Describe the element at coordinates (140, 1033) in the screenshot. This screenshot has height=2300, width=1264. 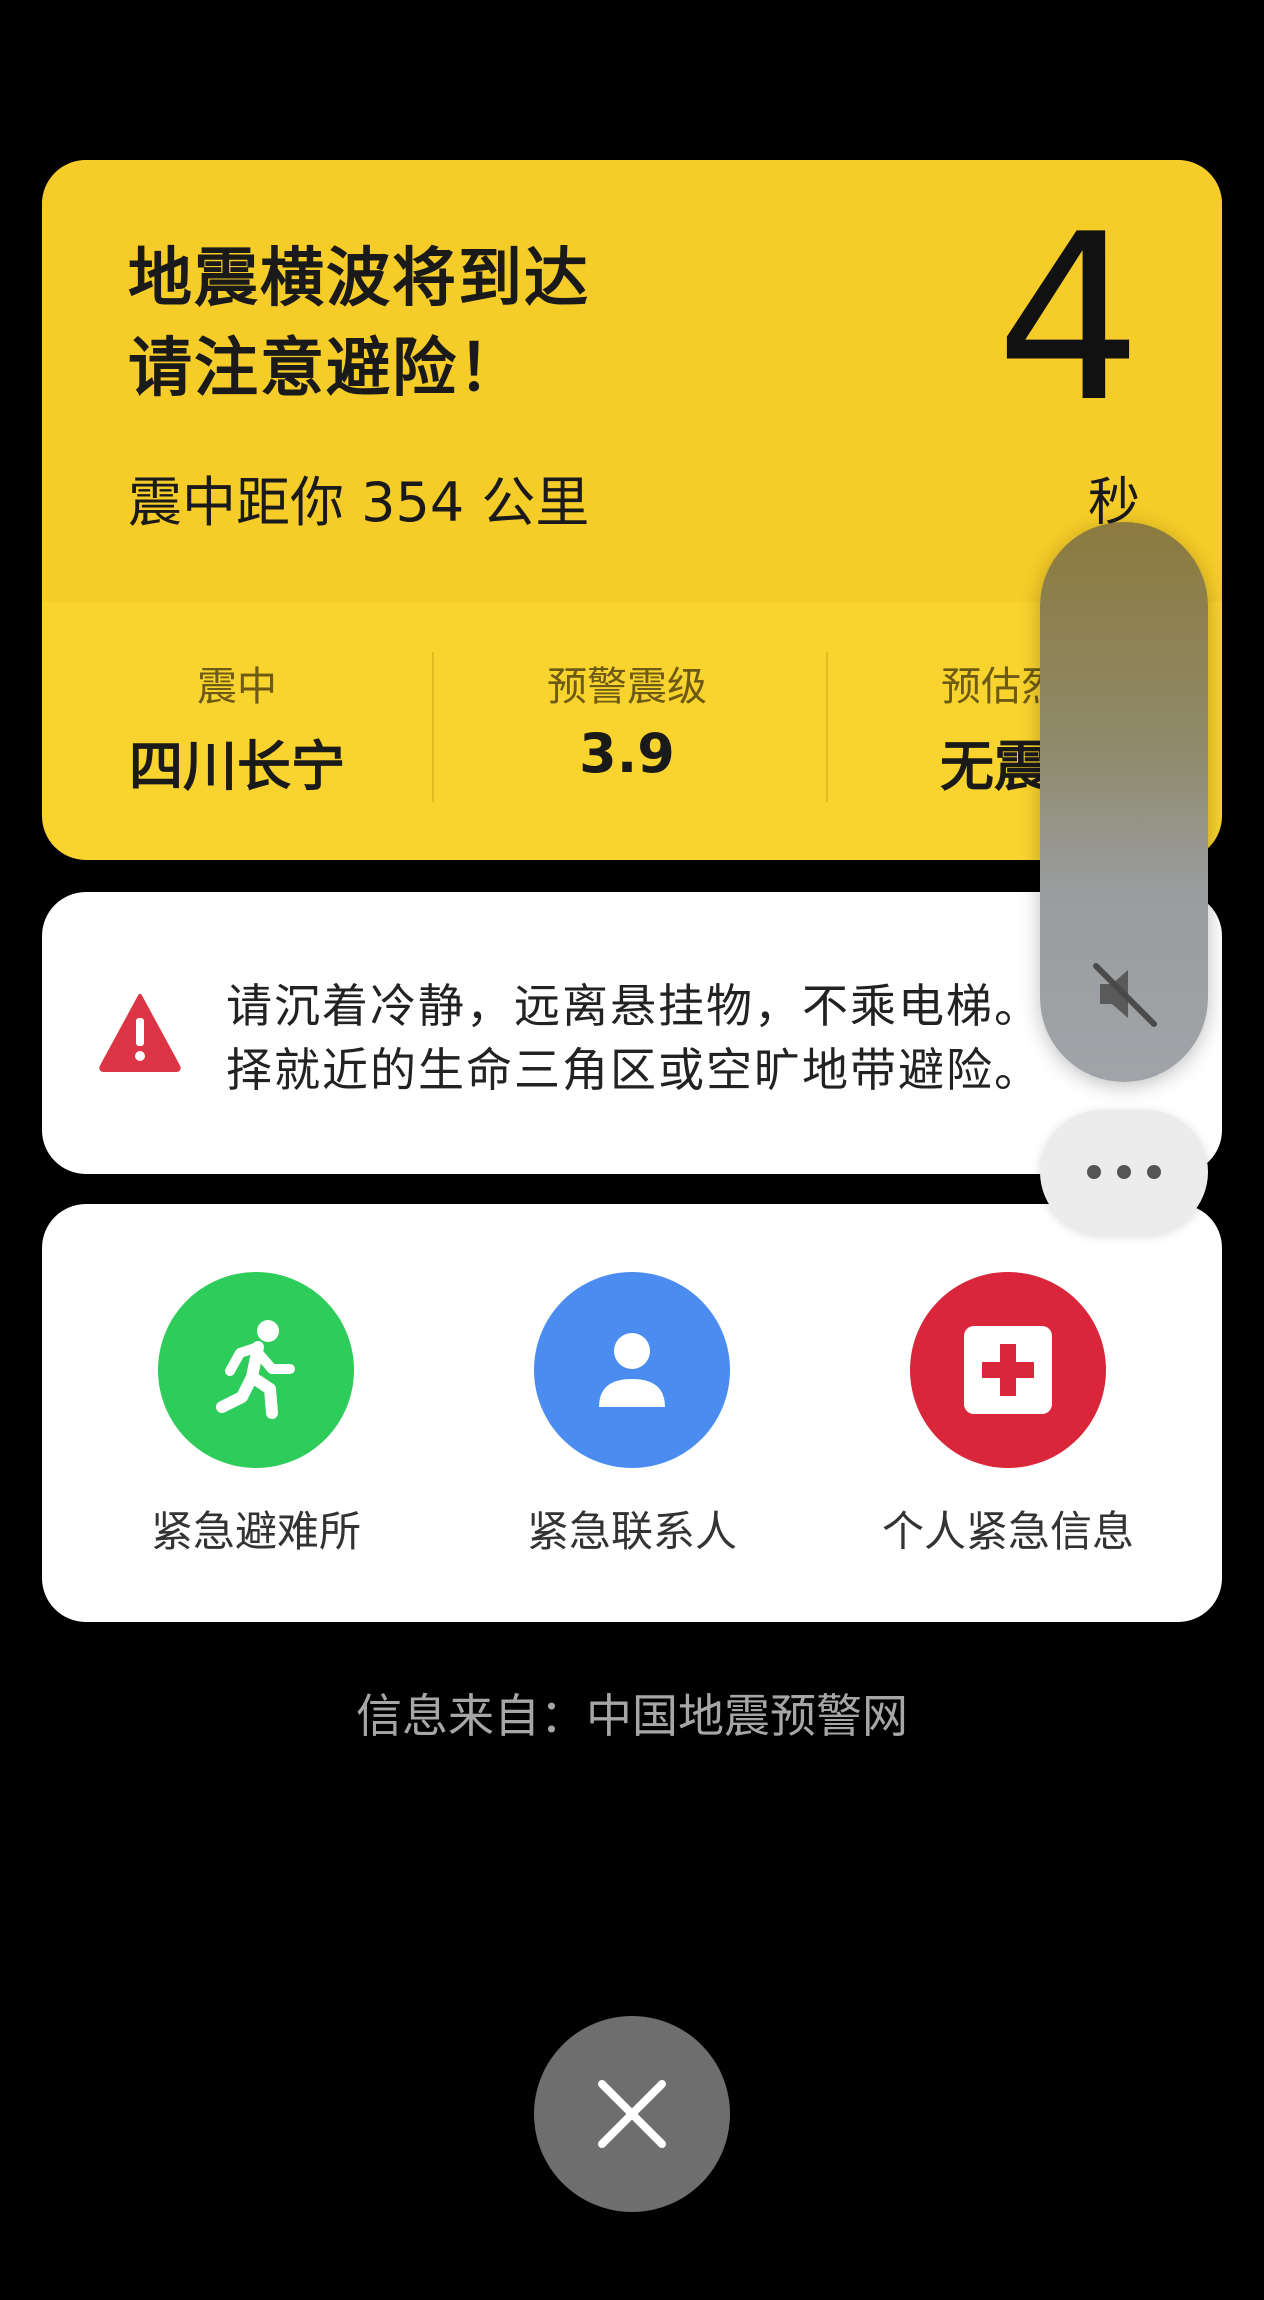
I see `warning-triangle-icon` at that location.